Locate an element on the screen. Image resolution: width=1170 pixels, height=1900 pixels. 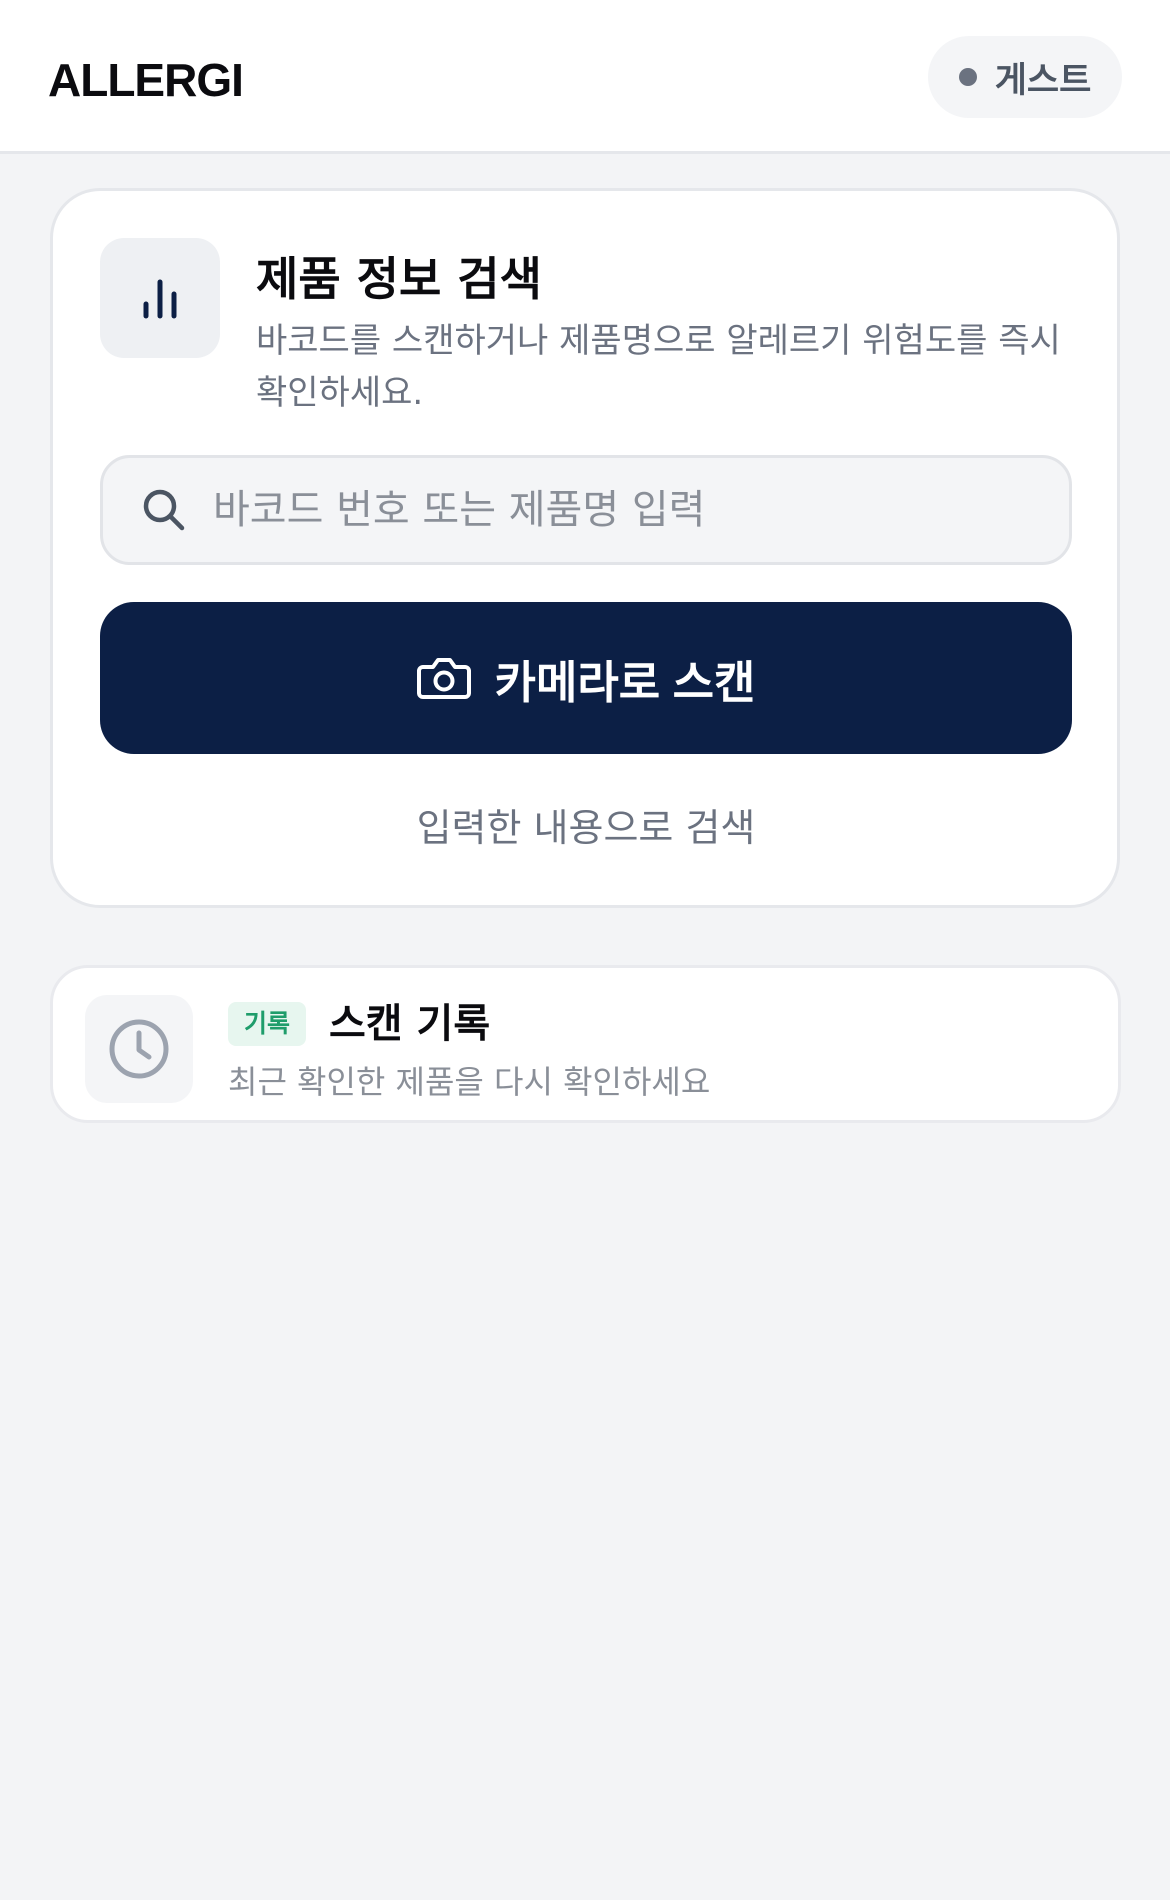
clock-icon is located at coordinates (139, 1049).